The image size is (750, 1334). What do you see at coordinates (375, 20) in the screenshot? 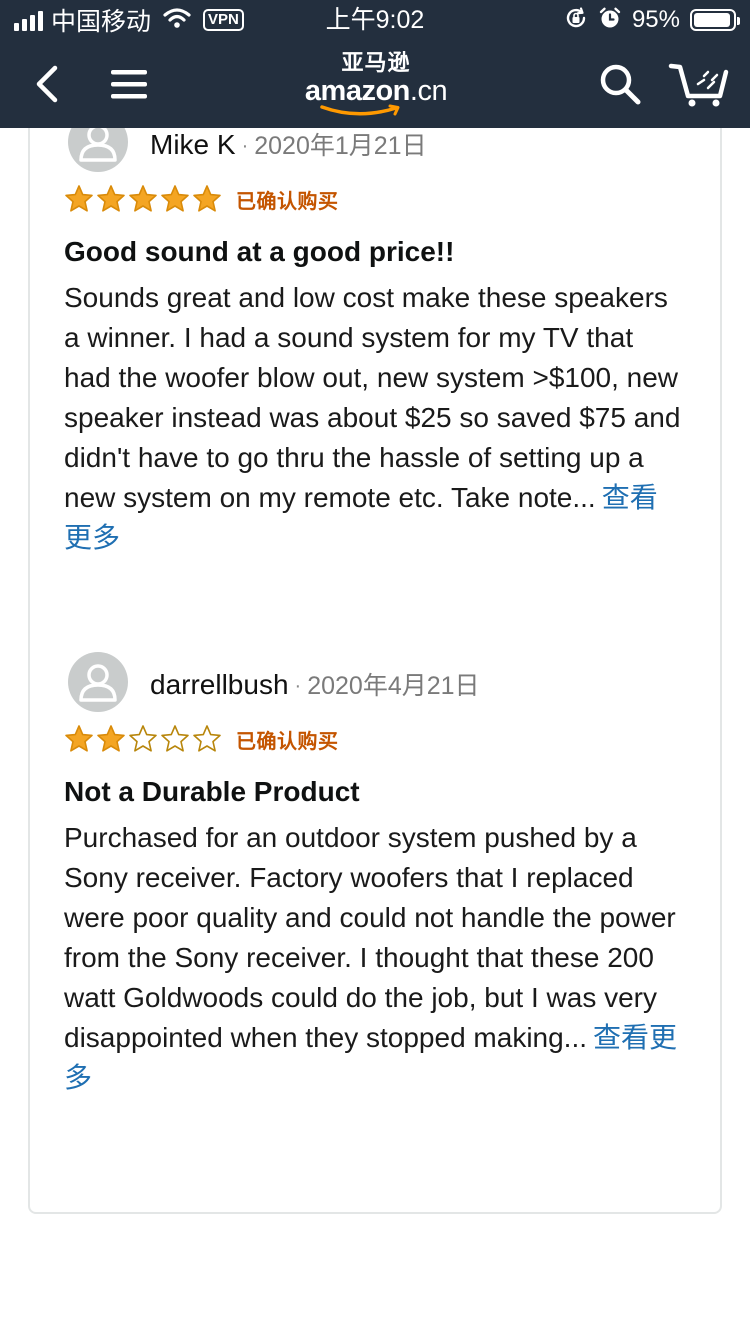
I see `status-bar: 中国移动 VPN 上午9:02 95%` at bounding box center [375, 20].